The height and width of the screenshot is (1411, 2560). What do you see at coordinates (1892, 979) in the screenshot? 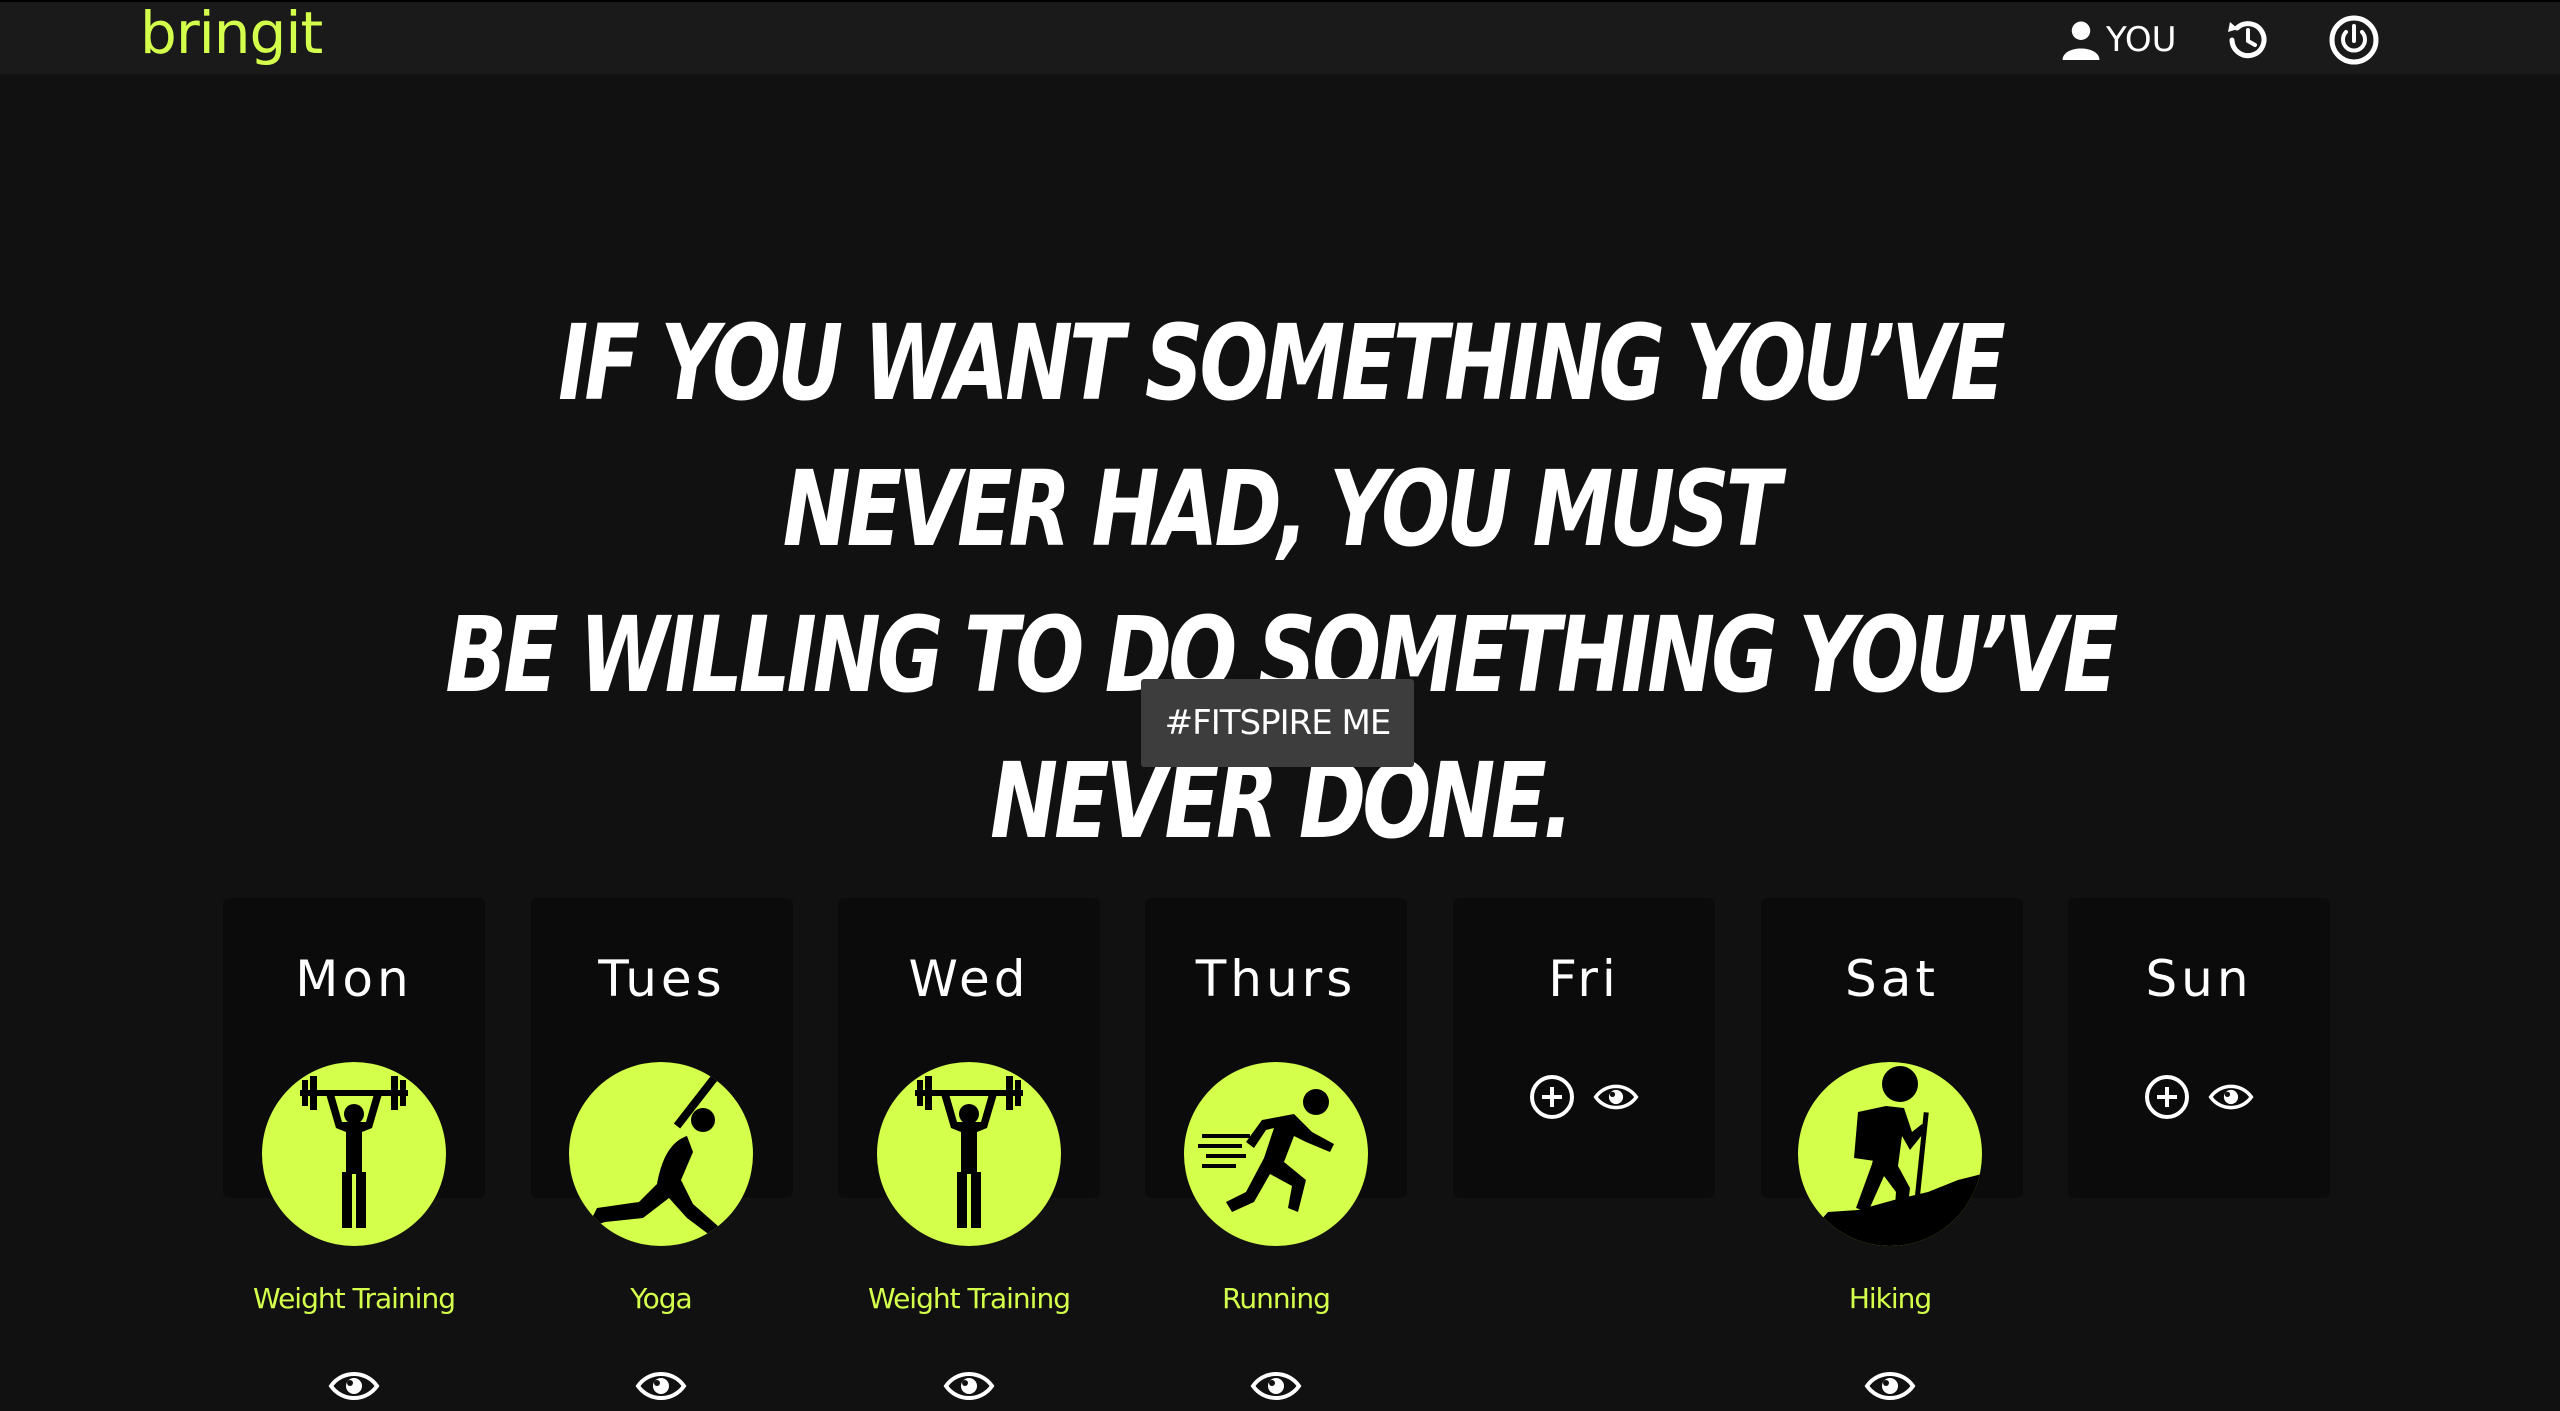
I see `day-name: Sat` at bounding box center [1892, 979].